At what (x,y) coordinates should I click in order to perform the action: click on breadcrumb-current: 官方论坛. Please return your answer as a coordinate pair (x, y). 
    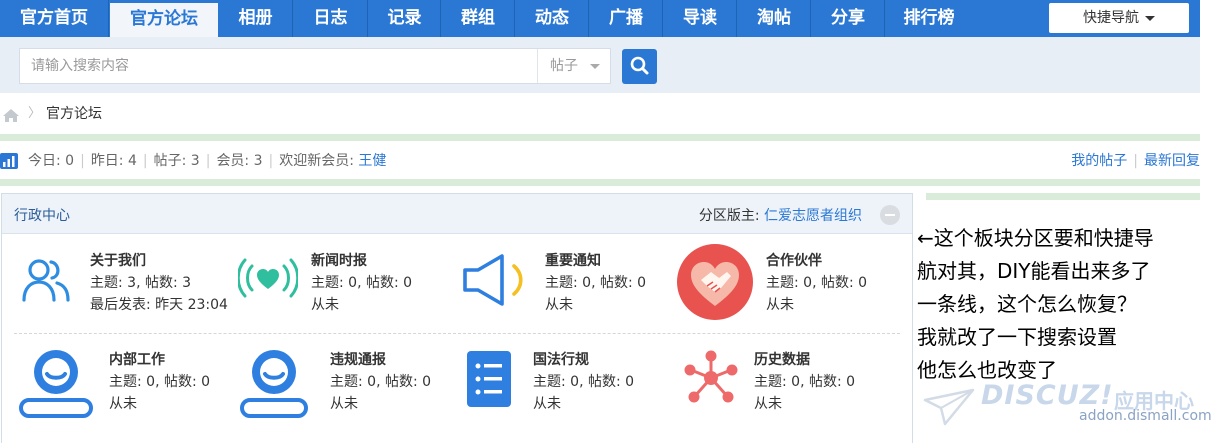
    Looking at the image, I should click on (74, 114).